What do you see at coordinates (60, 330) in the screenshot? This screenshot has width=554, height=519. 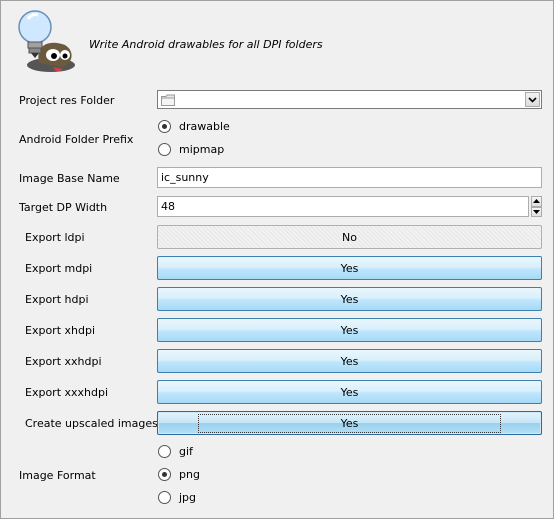 I see `export-xhdpi-label: Export xhdpi` at bounding box center [60, 330].